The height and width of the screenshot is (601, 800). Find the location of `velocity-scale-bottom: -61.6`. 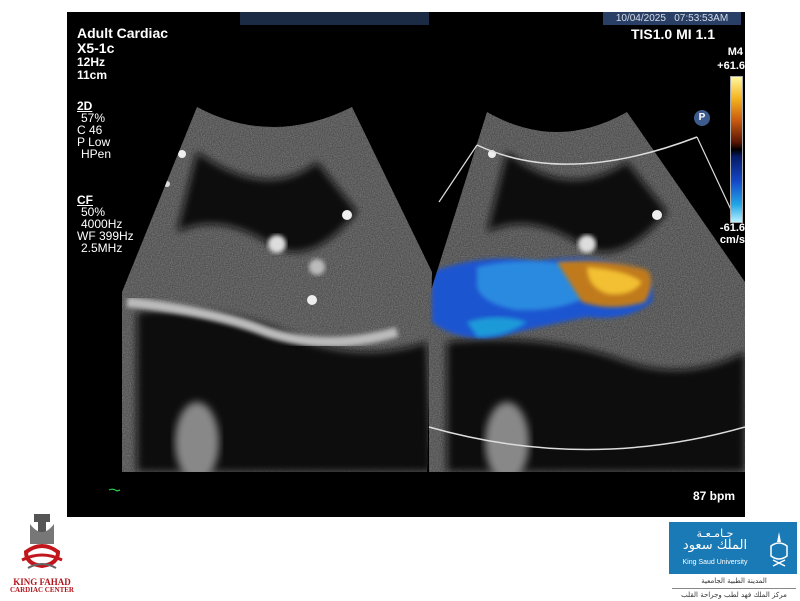

velocity-scale-bottom: -61.6 is located at coordinates (732, 228).